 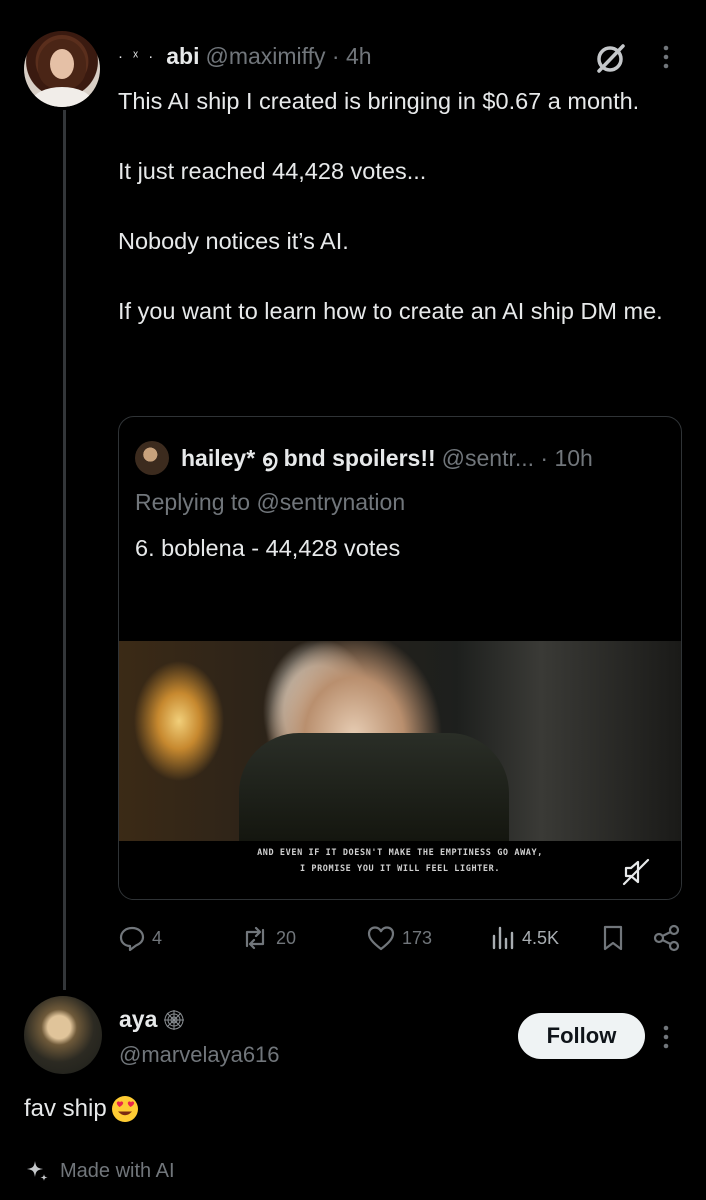 I want to click on name-prefix: · ˣ ·, so click(x=137, y=56).